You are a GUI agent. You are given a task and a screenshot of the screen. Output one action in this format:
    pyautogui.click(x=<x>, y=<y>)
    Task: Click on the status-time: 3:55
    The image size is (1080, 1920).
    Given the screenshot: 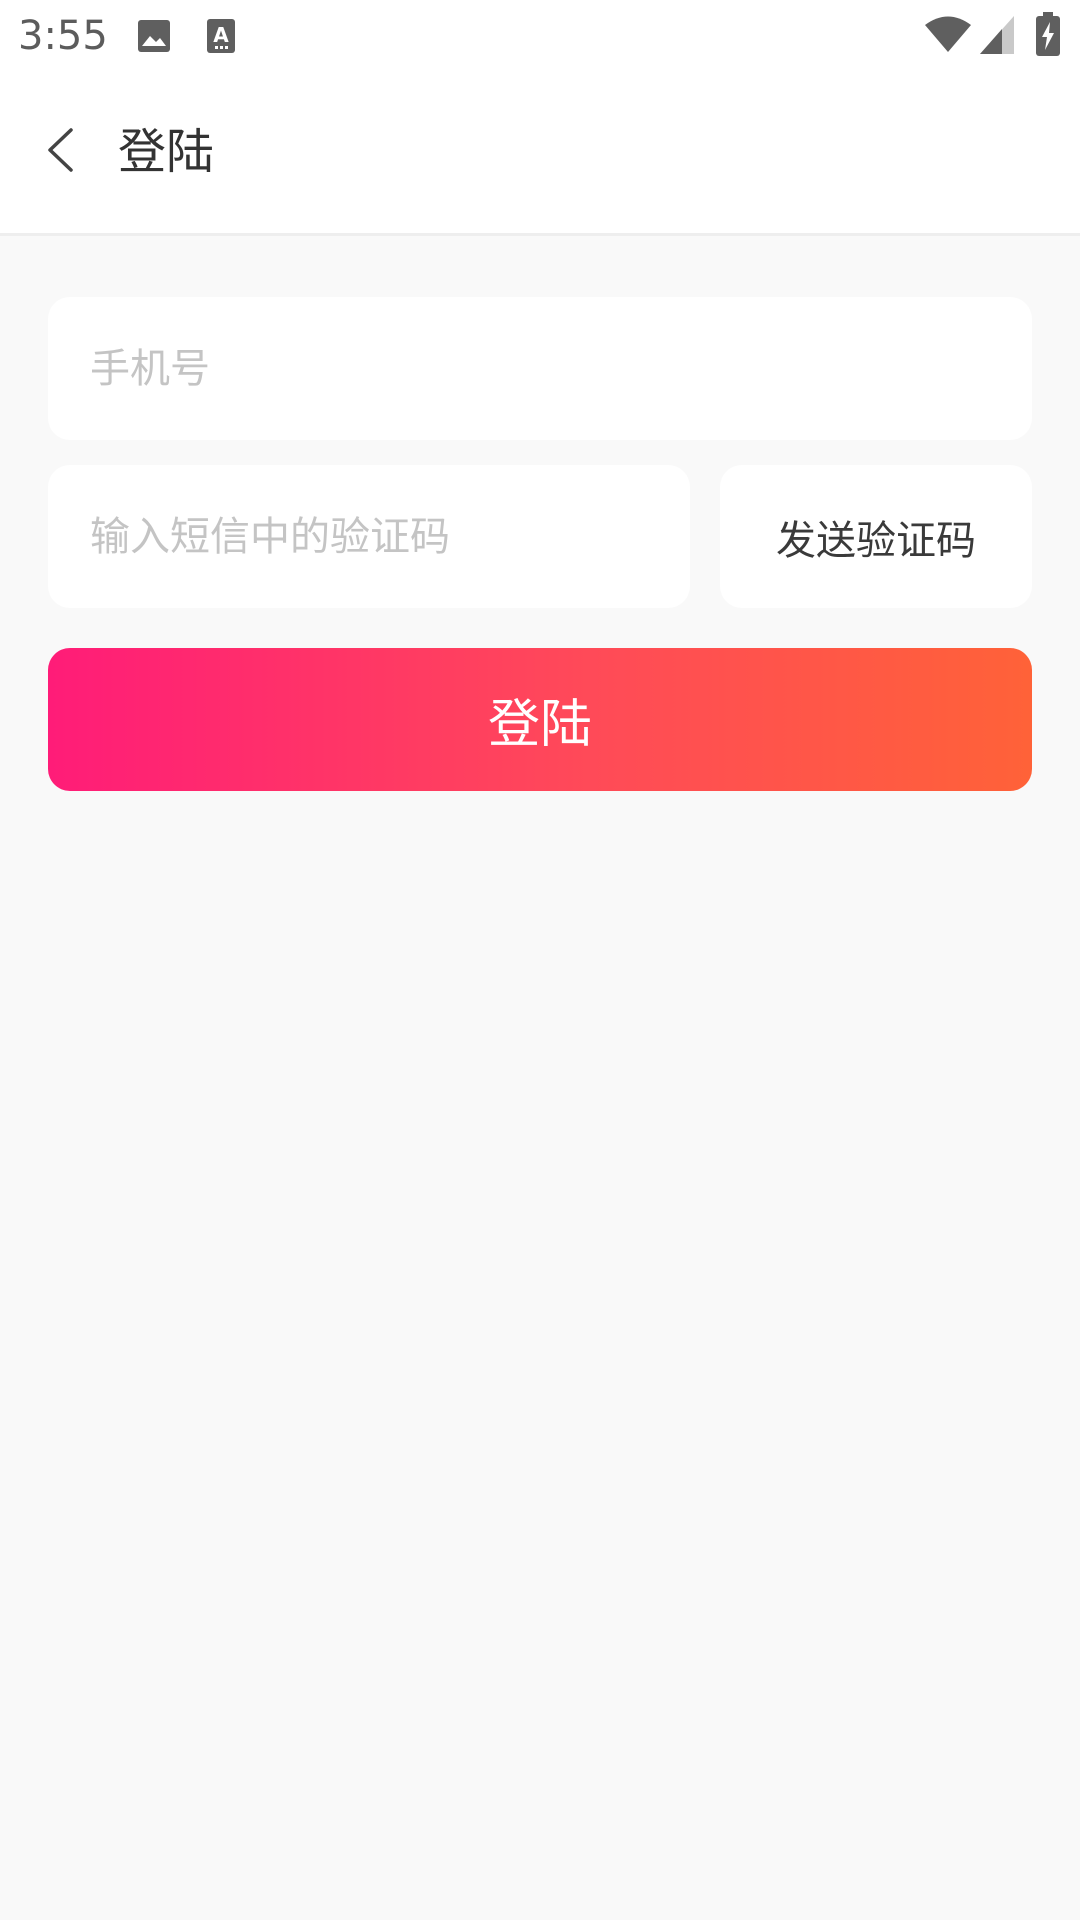 What is the action you would take?
    pyautogui.click(x=63, y=36)
    